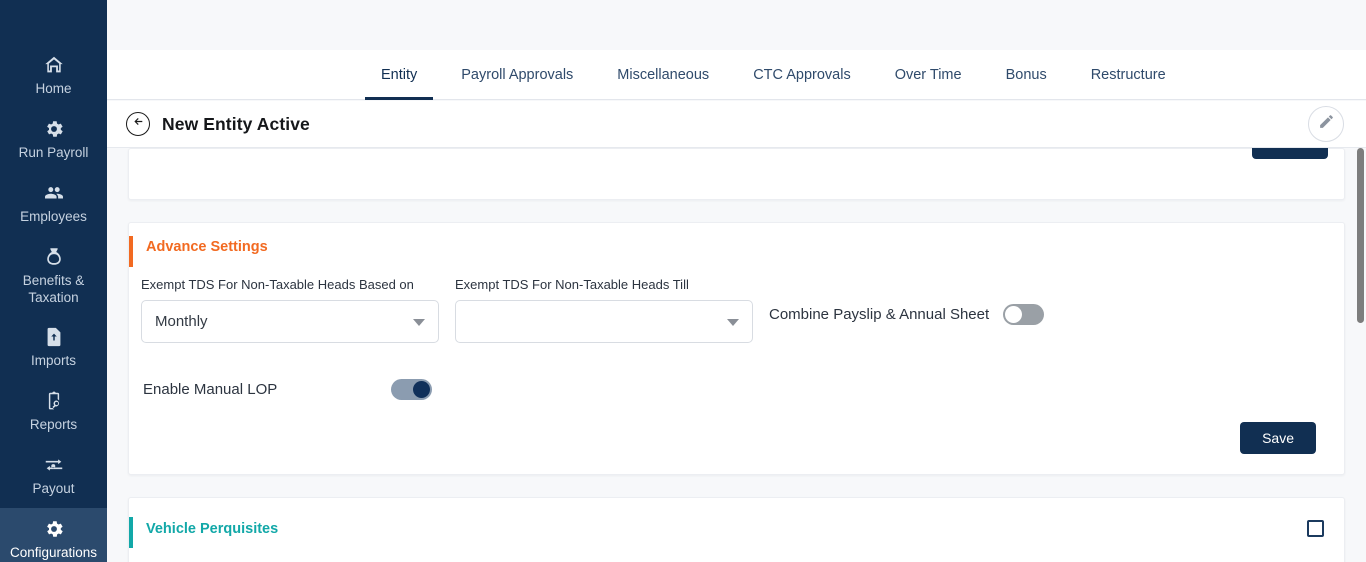 The width and height of the screenshot is (1366, 562). I want to click on tab-label: Over Time, so click(928, 74).